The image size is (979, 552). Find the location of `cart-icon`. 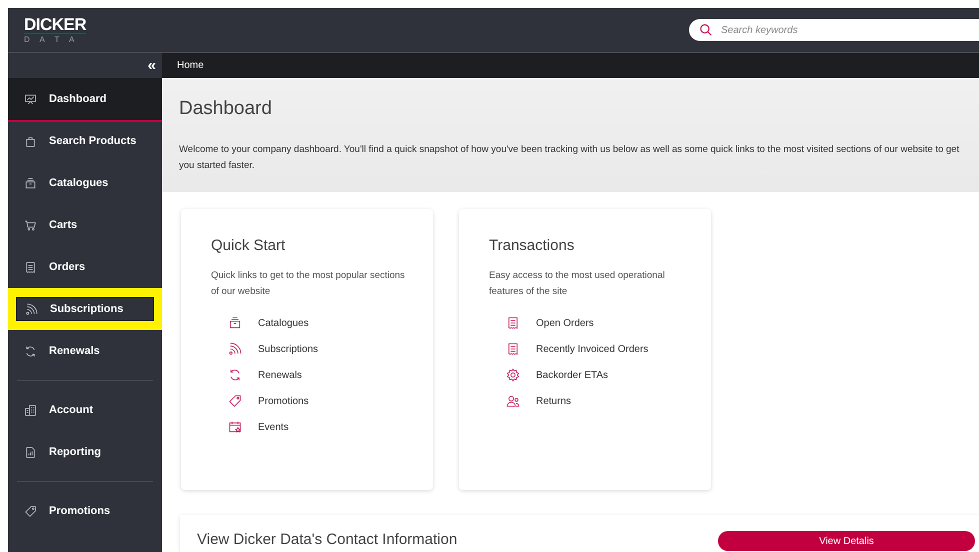

cart-icon is located at coordinates (30, 225).